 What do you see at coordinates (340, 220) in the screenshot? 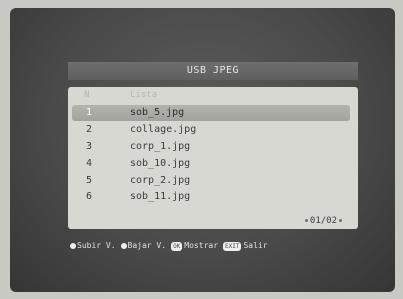
I see `page-next-dot-icon` at bounding box center [340, 220].